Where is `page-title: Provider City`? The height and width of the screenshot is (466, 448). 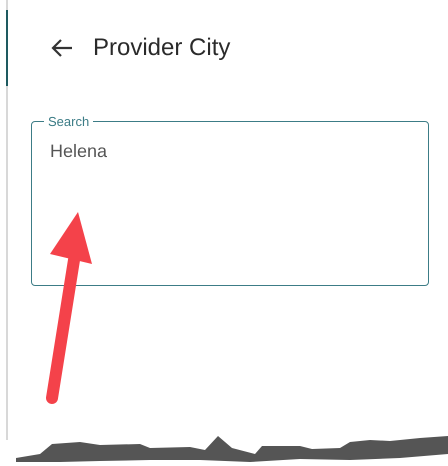
page-title: Provider City is located at coordinates (161, 48).